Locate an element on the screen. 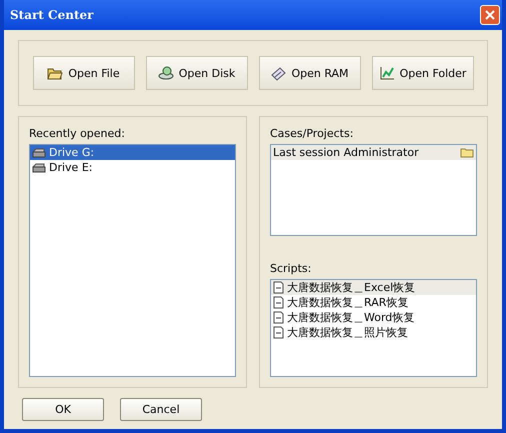 The width and height of the screenshot is (506, 433). cases-list: Last session Administrator is located at coordinates (373, 190).